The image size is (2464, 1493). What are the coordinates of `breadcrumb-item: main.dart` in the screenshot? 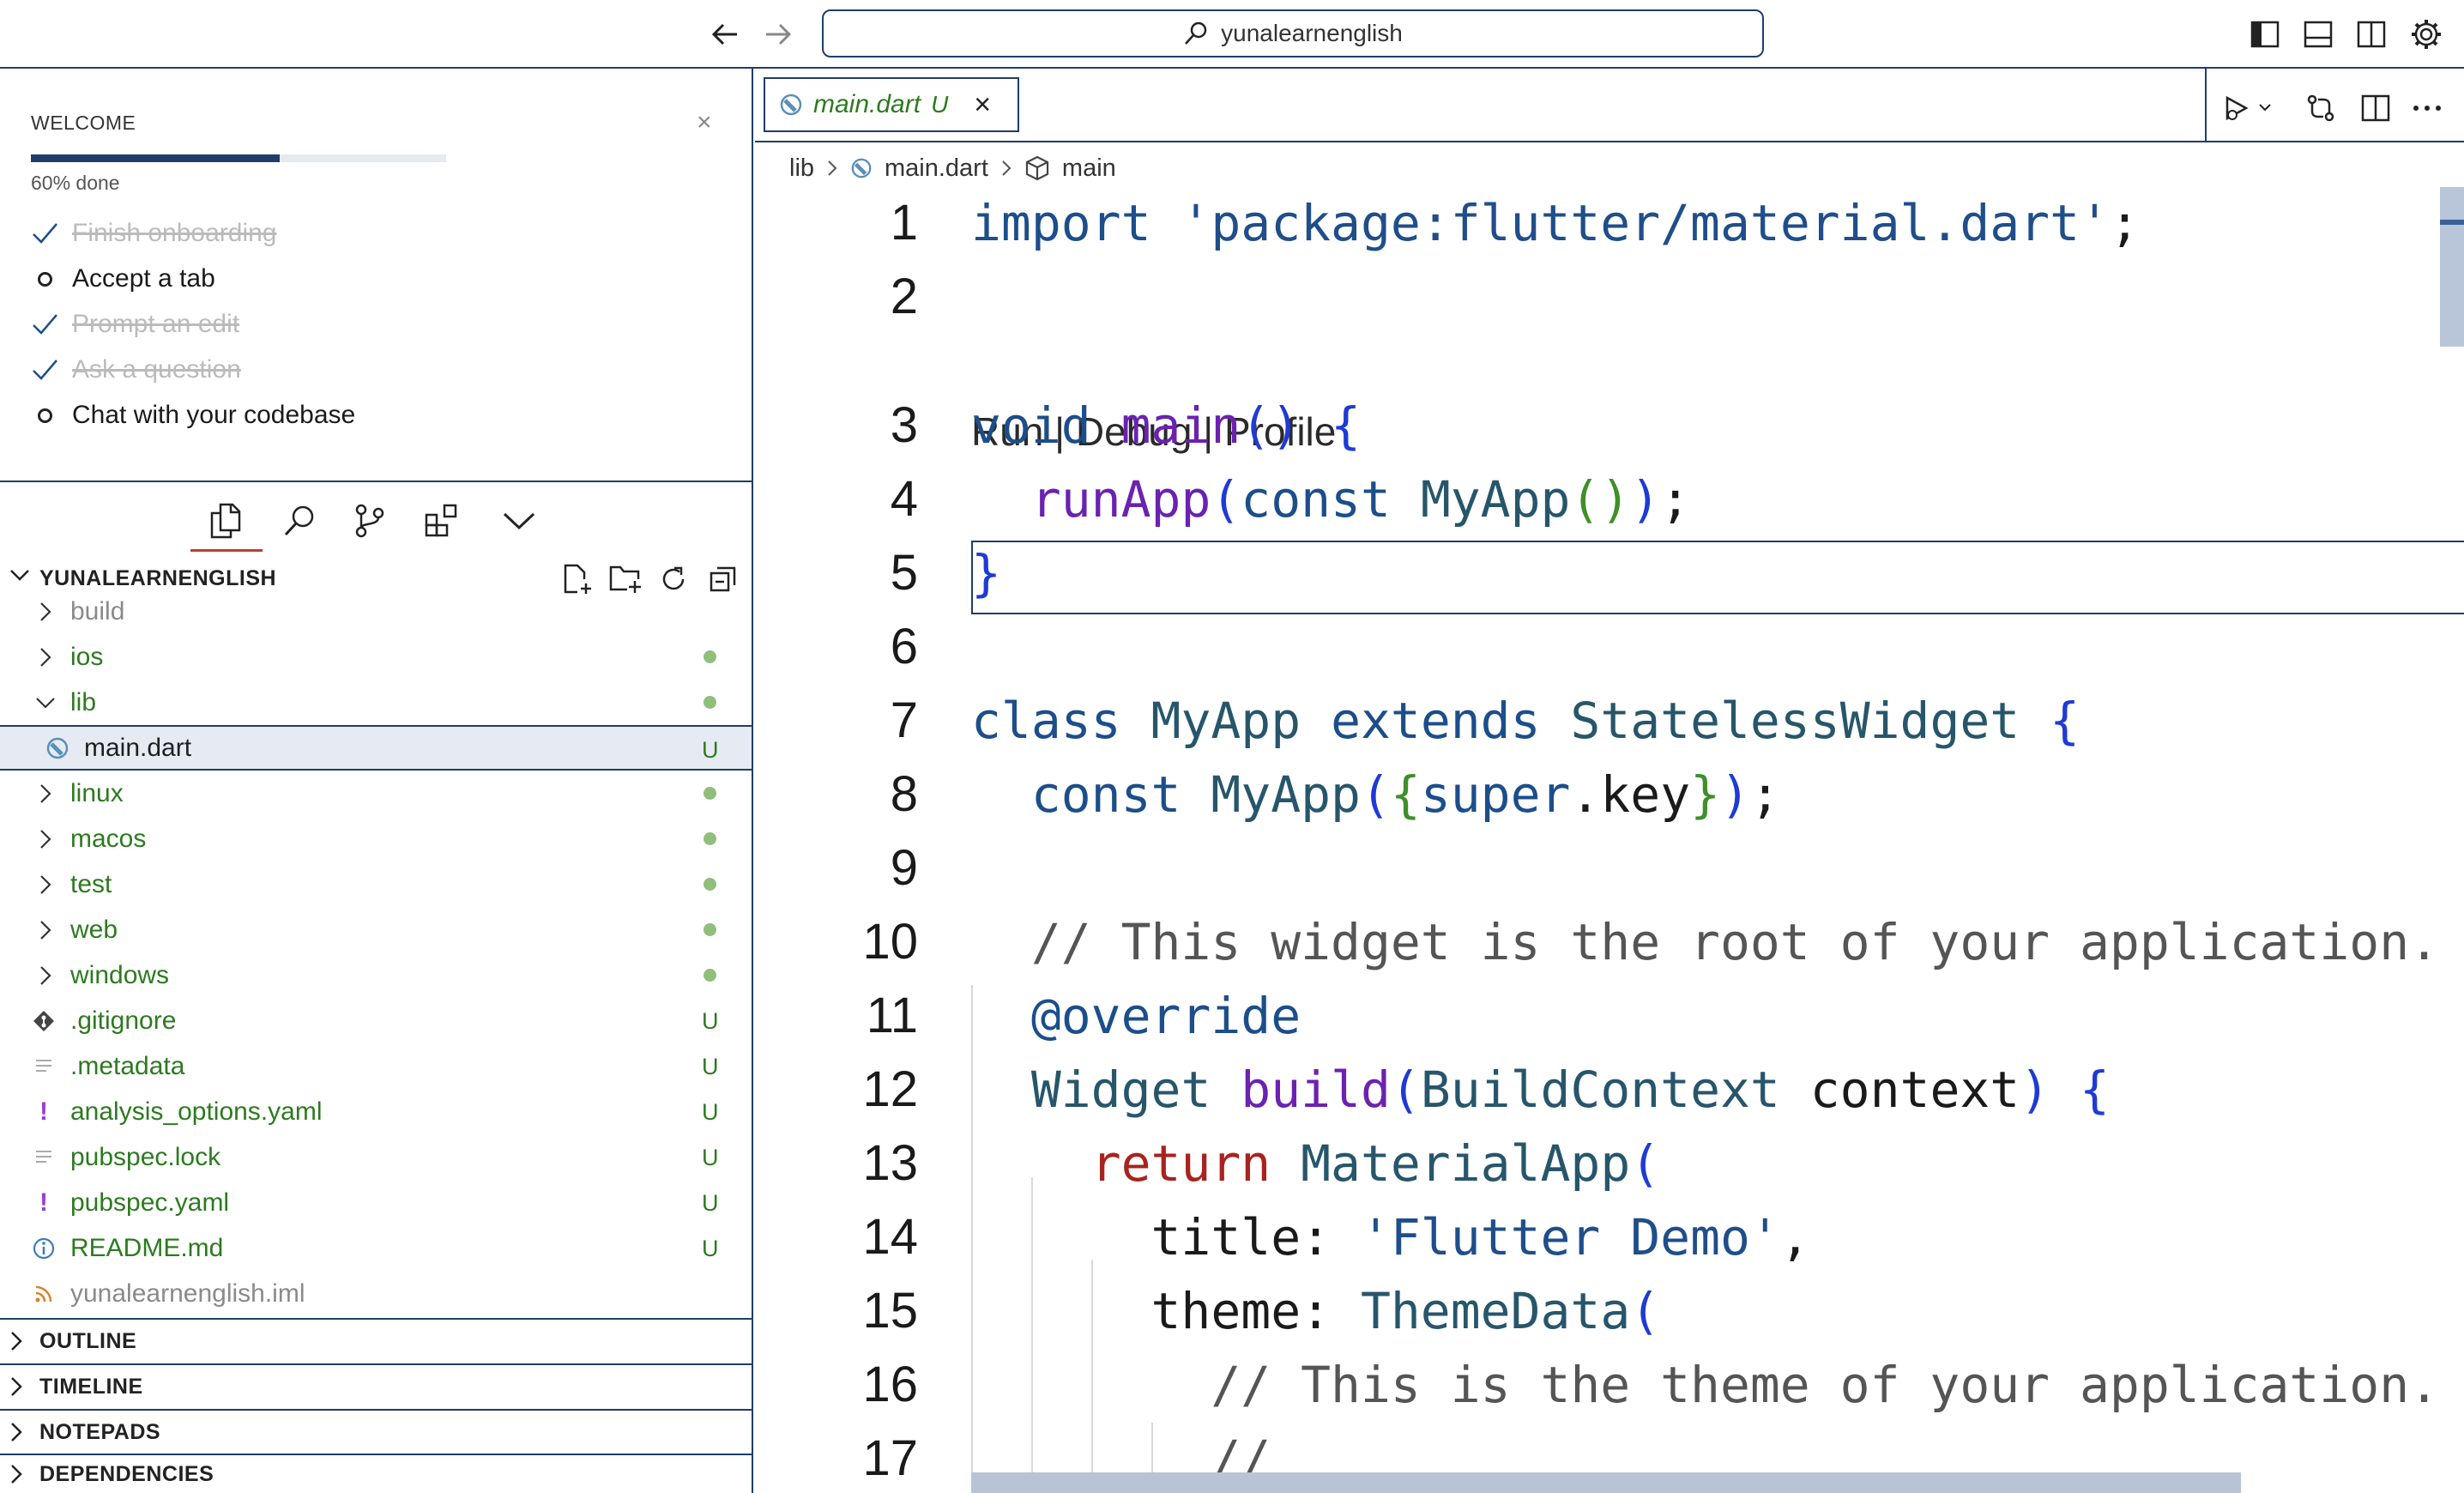 It's located at (936, 168).